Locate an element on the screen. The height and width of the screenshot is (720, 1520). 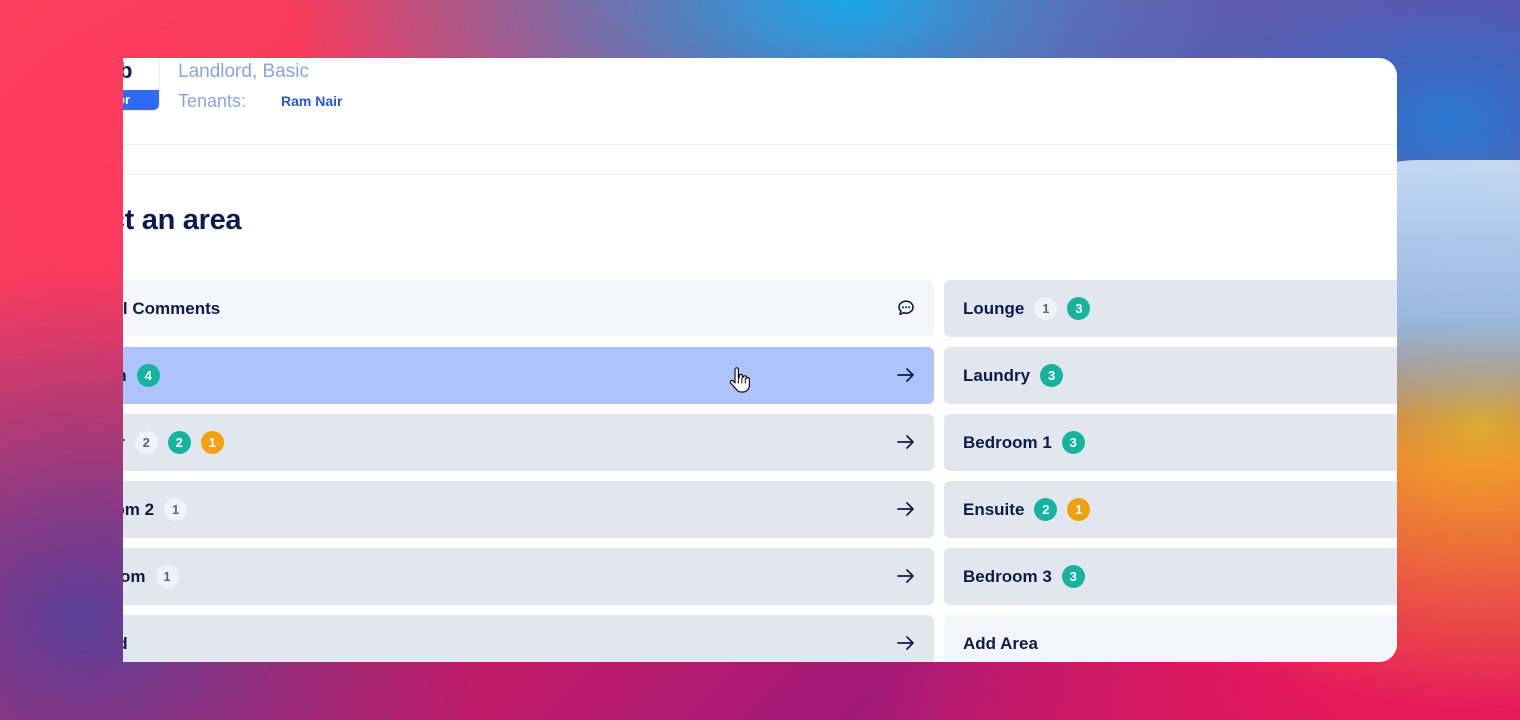
area-exterior: erior 2 2 1 is located at coordinates (528, 442).